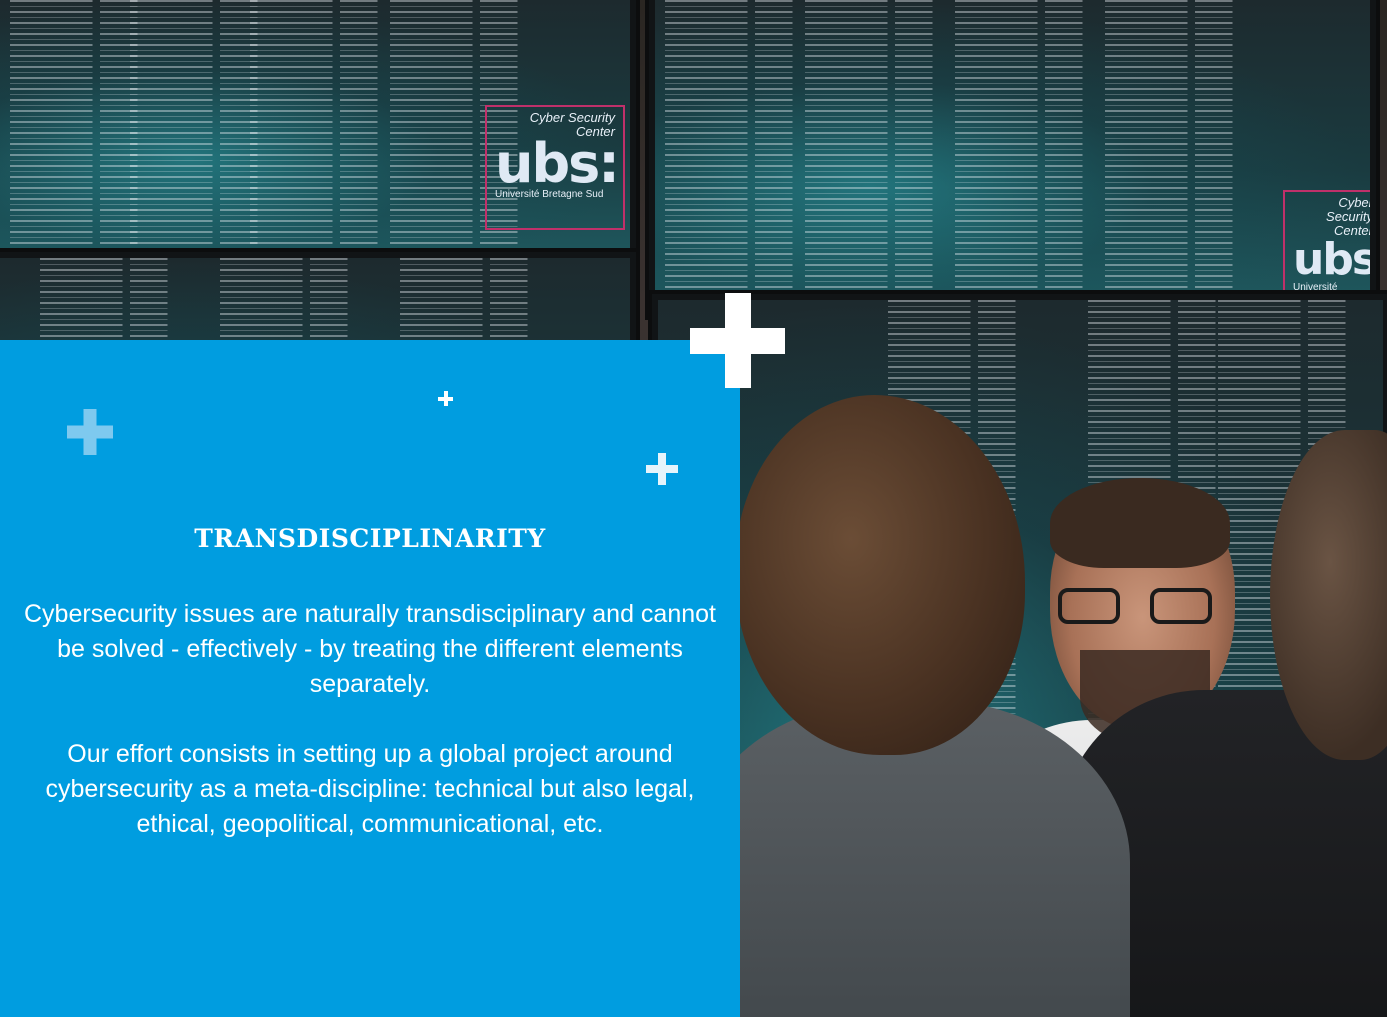  Describe the element at coordinates (370, 538) in the screenshot. I see `section-title: TRANSDISCIPLINARITY` at that location.